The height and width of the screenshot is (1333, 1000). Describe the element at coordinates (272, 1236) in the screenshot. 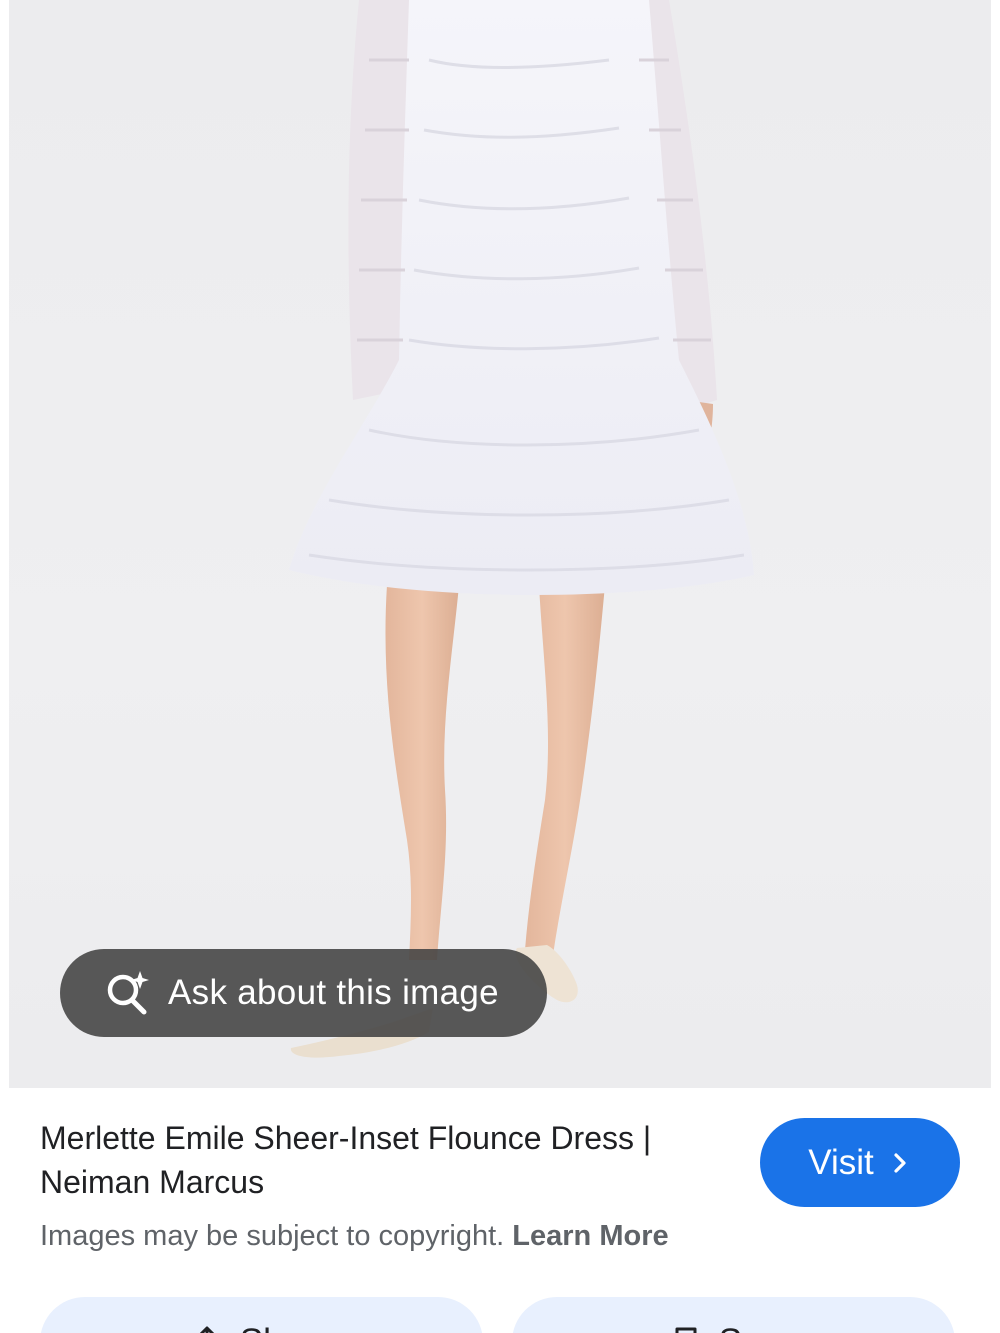

I see `copyright-text: Images may be subject to copyright.` at that location.